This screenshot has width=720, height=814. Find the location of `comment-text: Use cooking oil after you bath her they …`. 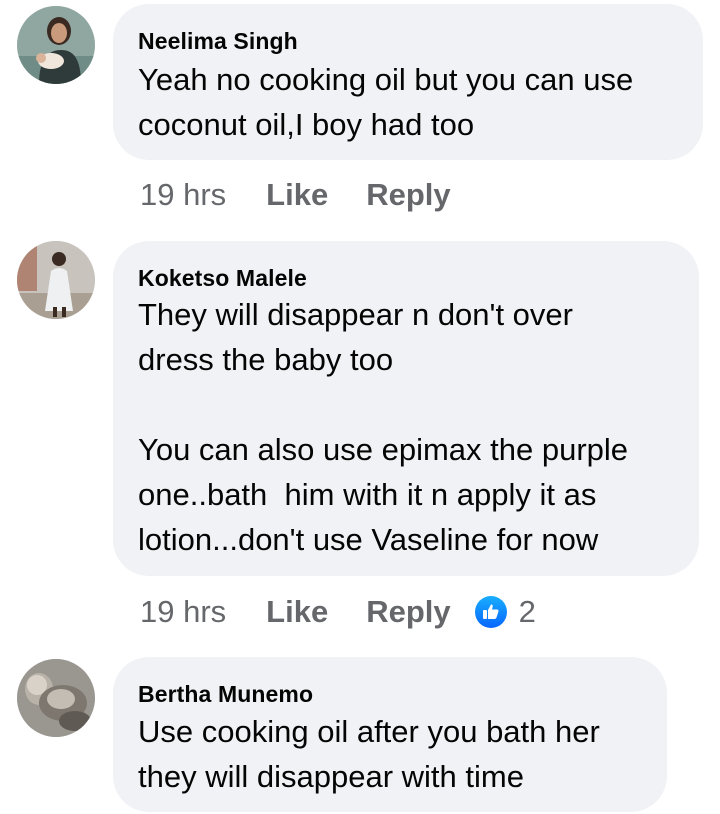

comment-text: Use cooking oil after you bath her they … is located at coordinates (369, 754).